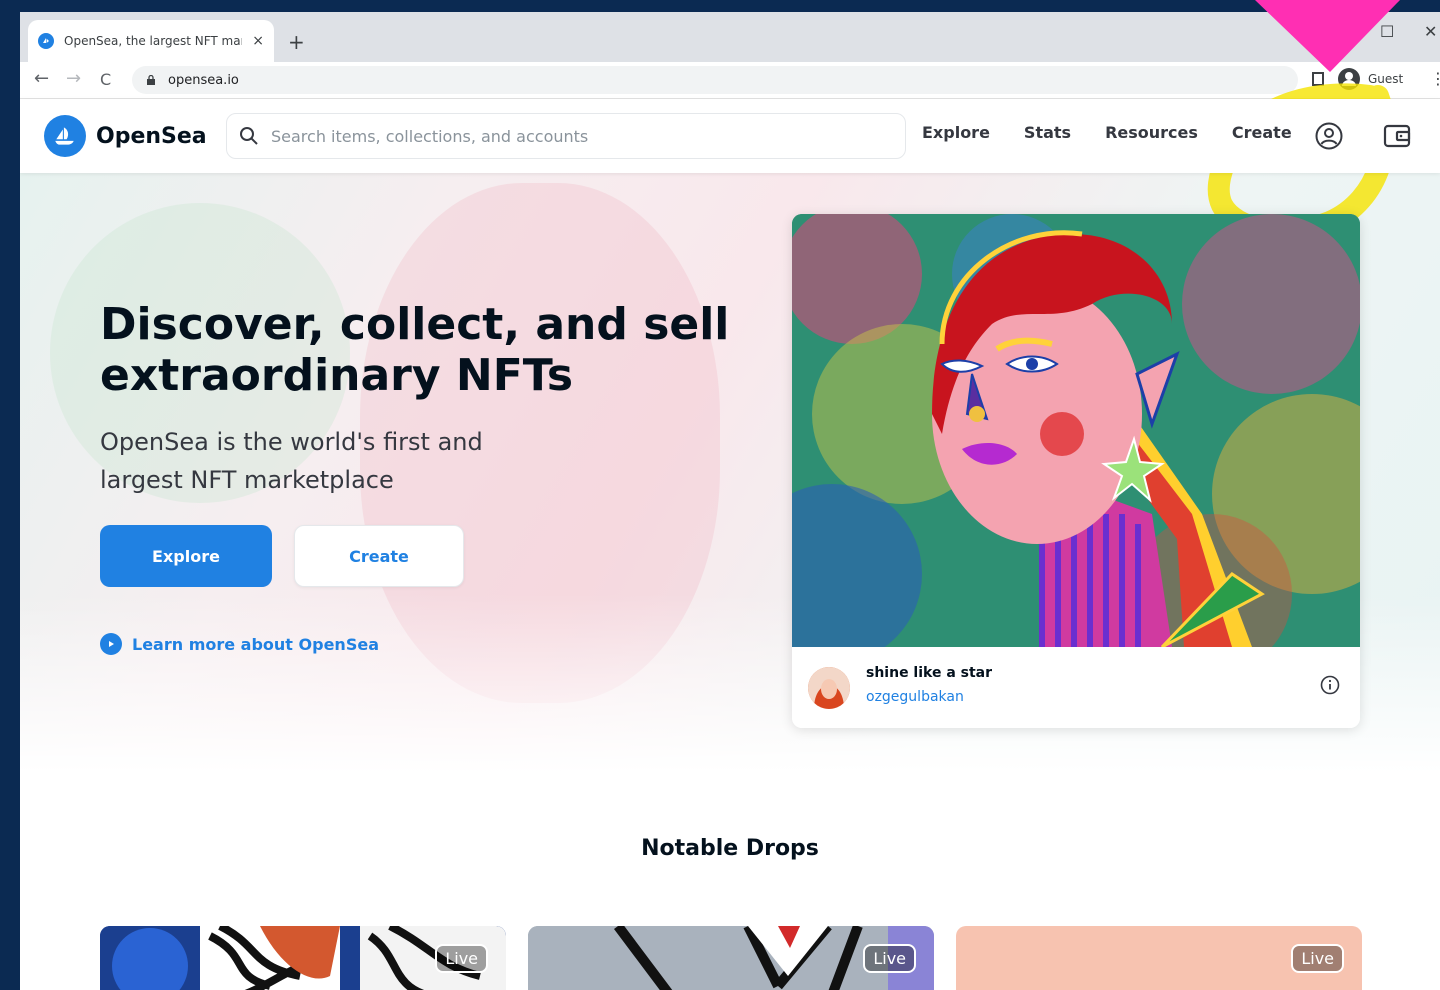 The height and width of the screenshot is (990, 1440). I want to click on nav-resources: Resources, so click(1151, 132).